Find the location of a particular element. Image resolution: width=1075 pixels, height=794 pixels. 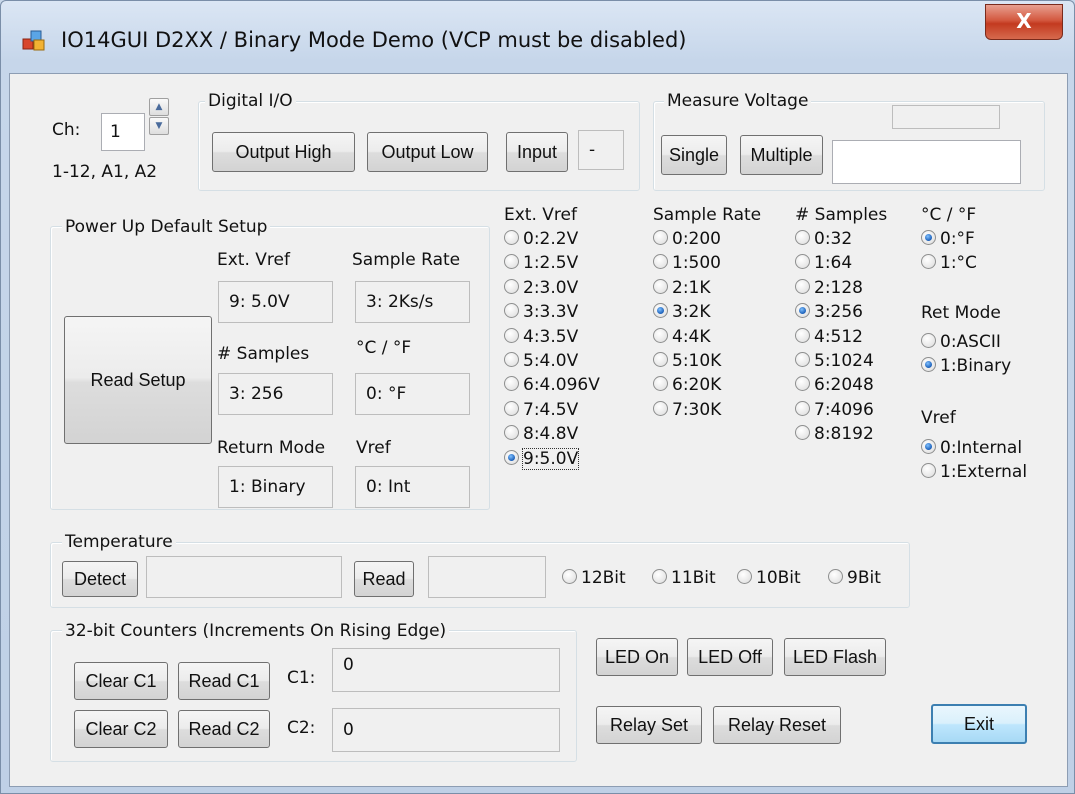

vref-option-label: 1:External is located at coordinates (984, 472).